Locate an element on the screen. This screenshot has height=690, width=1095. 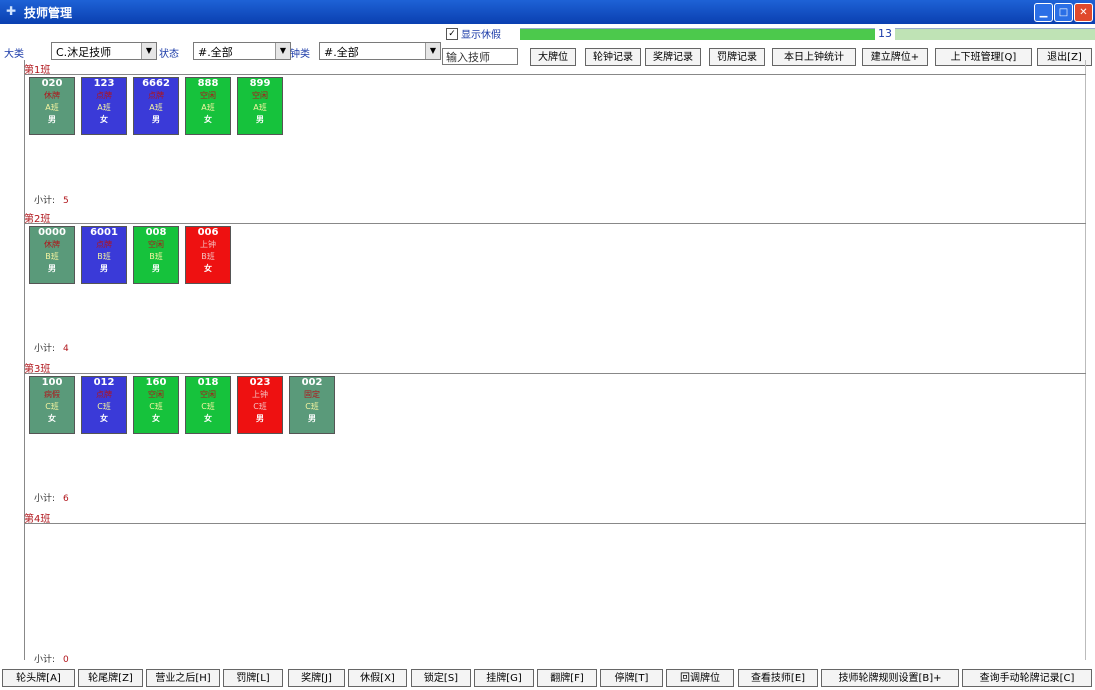
subtotal-count: 5 is located at coordinates (66, 201).